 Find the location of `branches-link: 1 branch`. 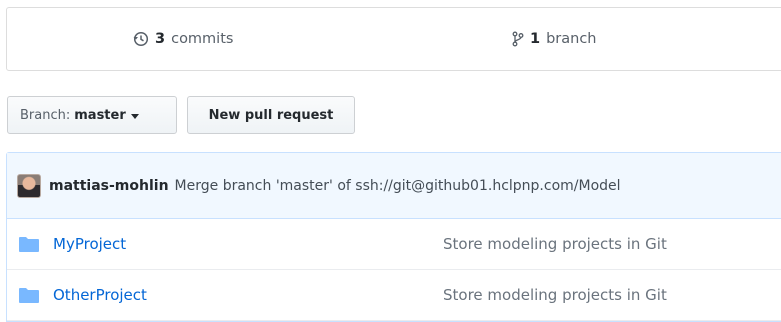

branches-link: 1 branch is located at coordinates (554, 39).